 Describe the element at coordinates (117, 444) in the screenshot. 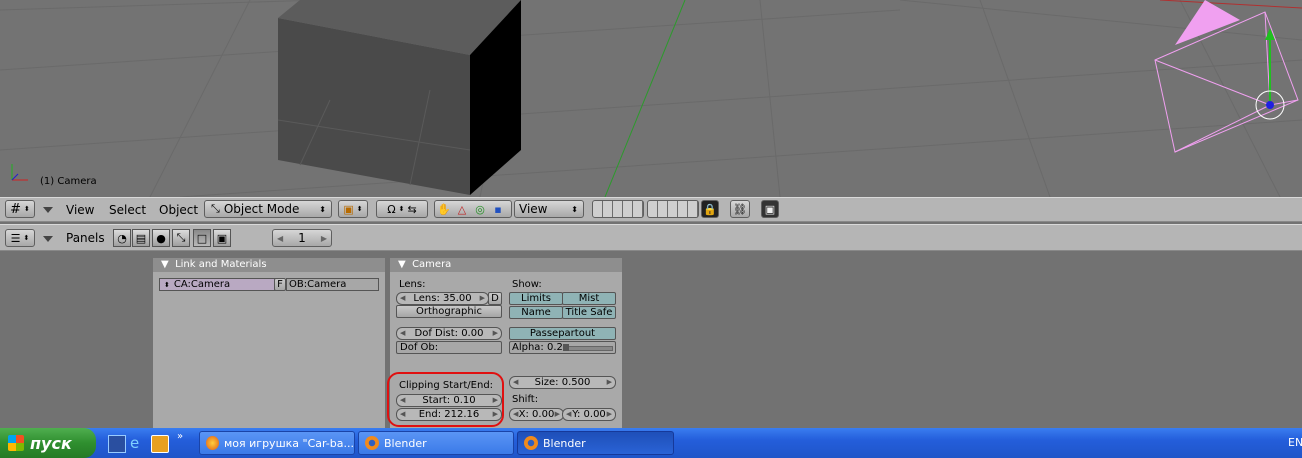

I see `show-desktop-icon` at that location.